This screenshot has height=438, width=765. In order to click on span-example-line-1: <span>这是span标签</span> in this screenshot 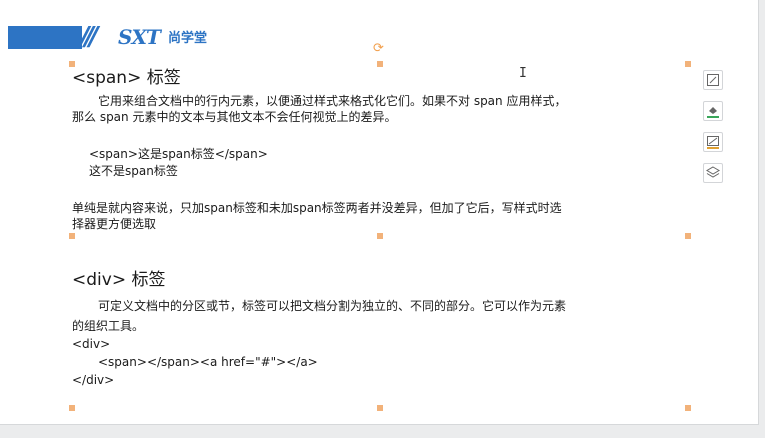, I will do `click(178, 154)`.